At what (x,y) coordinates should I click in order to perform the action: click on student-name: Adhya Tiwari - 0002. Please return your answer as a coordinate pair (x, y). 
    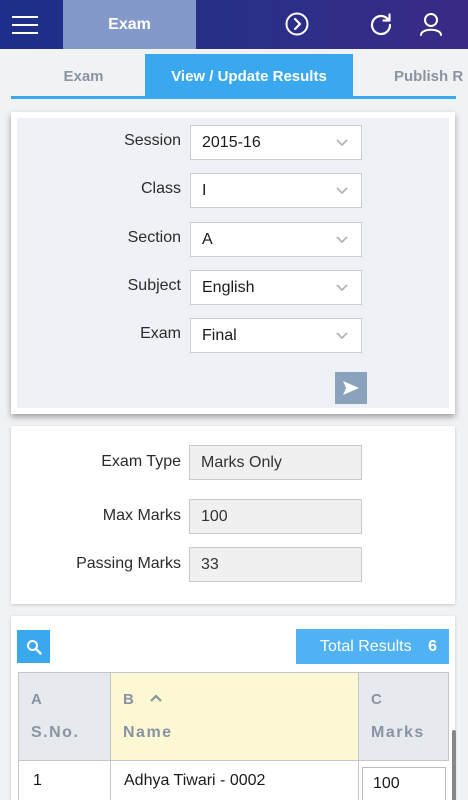
    Looking at the image, I should click on (195, 780).